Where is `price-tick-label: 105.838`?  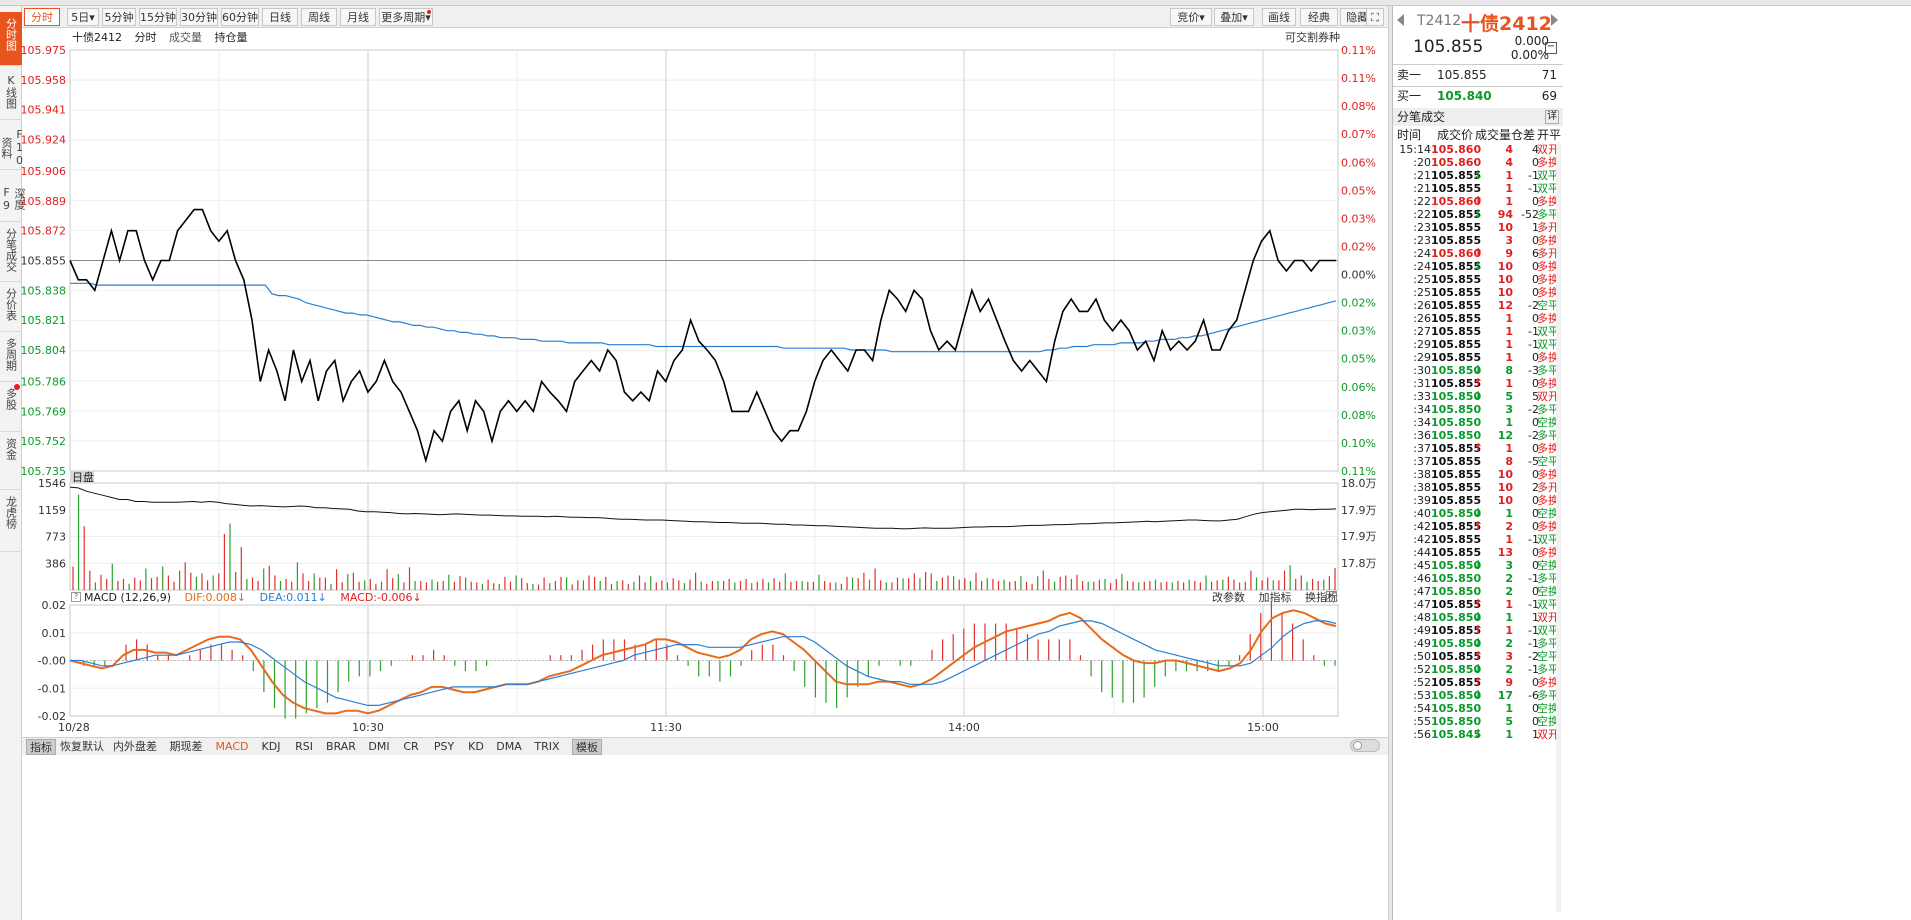 price-tick-label: 105.838 is located at coordinates (44, 290).